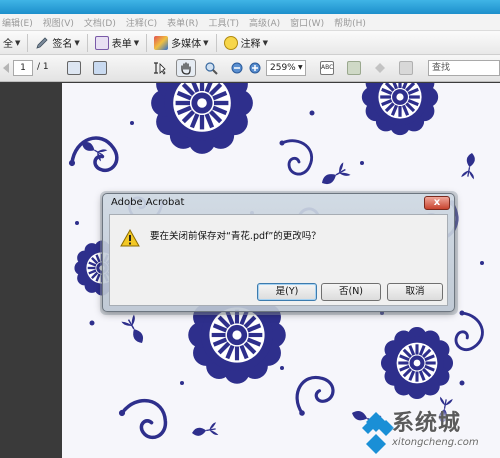 Image resolution: width=500 pixels, height=458 pixels. I want to click on page-count: / 1, so click(43, 67).